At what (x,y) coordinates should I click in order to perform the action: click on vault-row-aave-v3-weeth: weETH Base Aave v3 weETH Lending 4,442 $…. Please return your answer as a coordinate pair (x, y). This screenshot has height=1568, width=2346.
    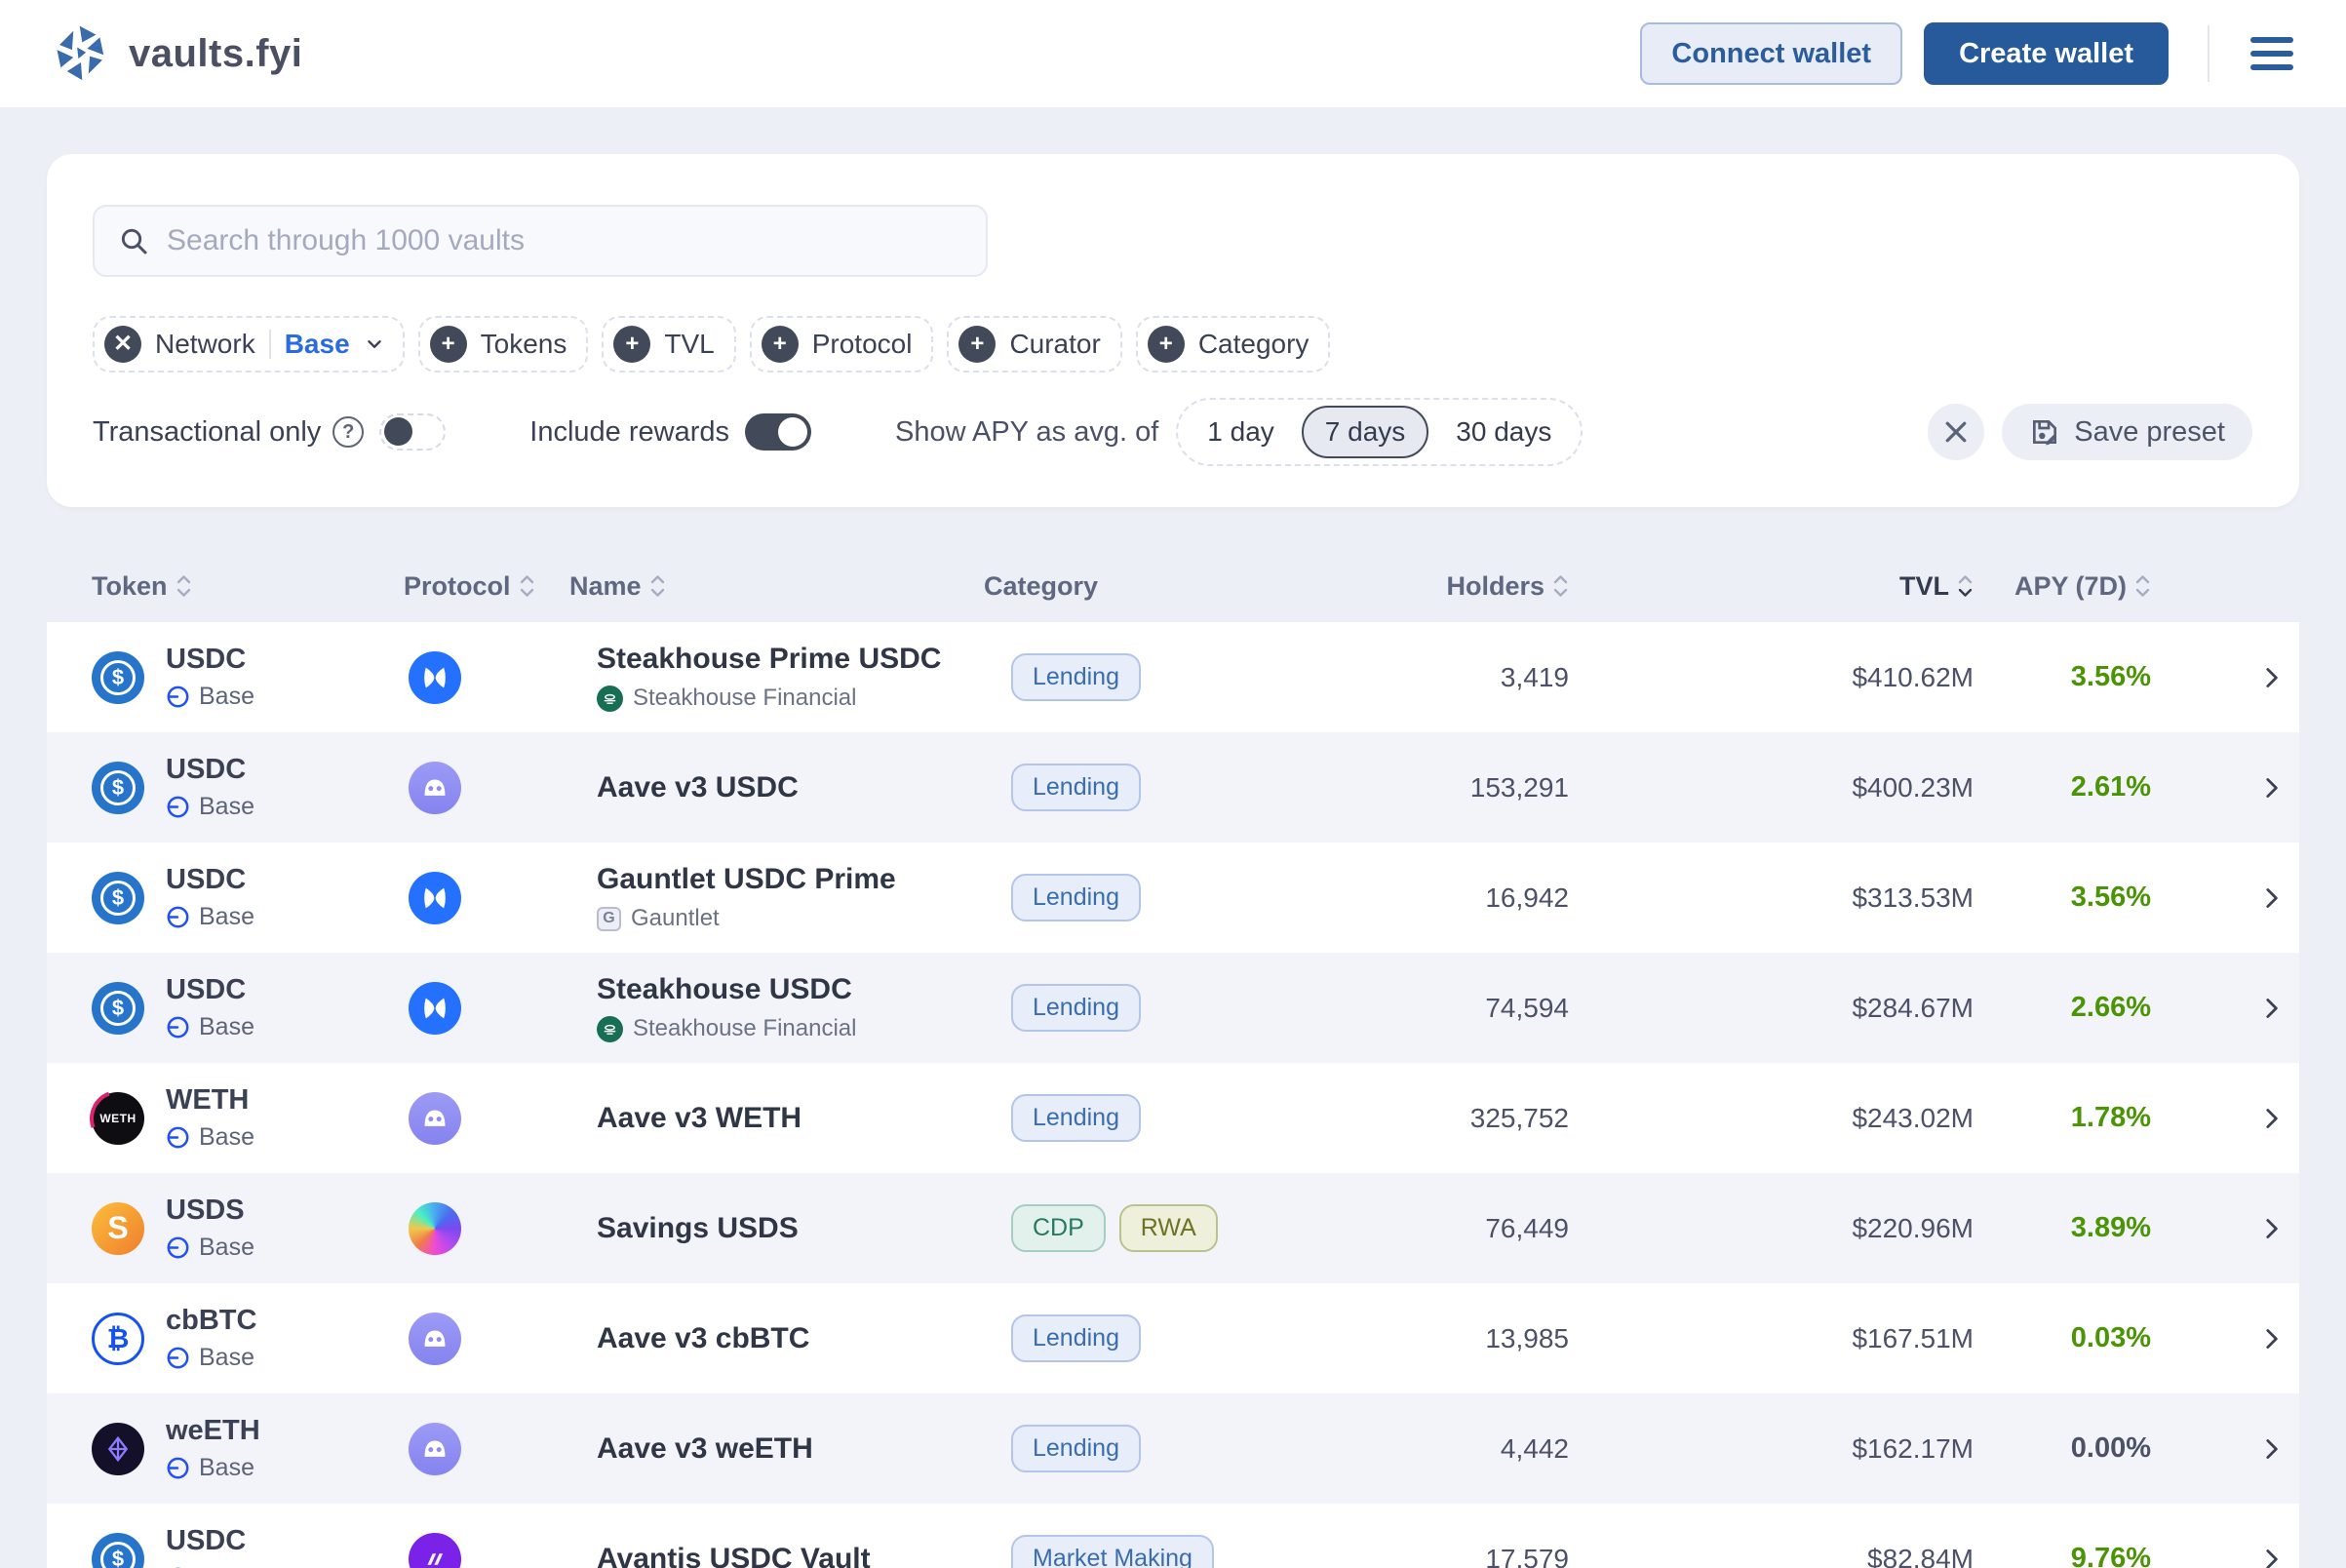
    Looking at the image, I should click on (1173, 1448).